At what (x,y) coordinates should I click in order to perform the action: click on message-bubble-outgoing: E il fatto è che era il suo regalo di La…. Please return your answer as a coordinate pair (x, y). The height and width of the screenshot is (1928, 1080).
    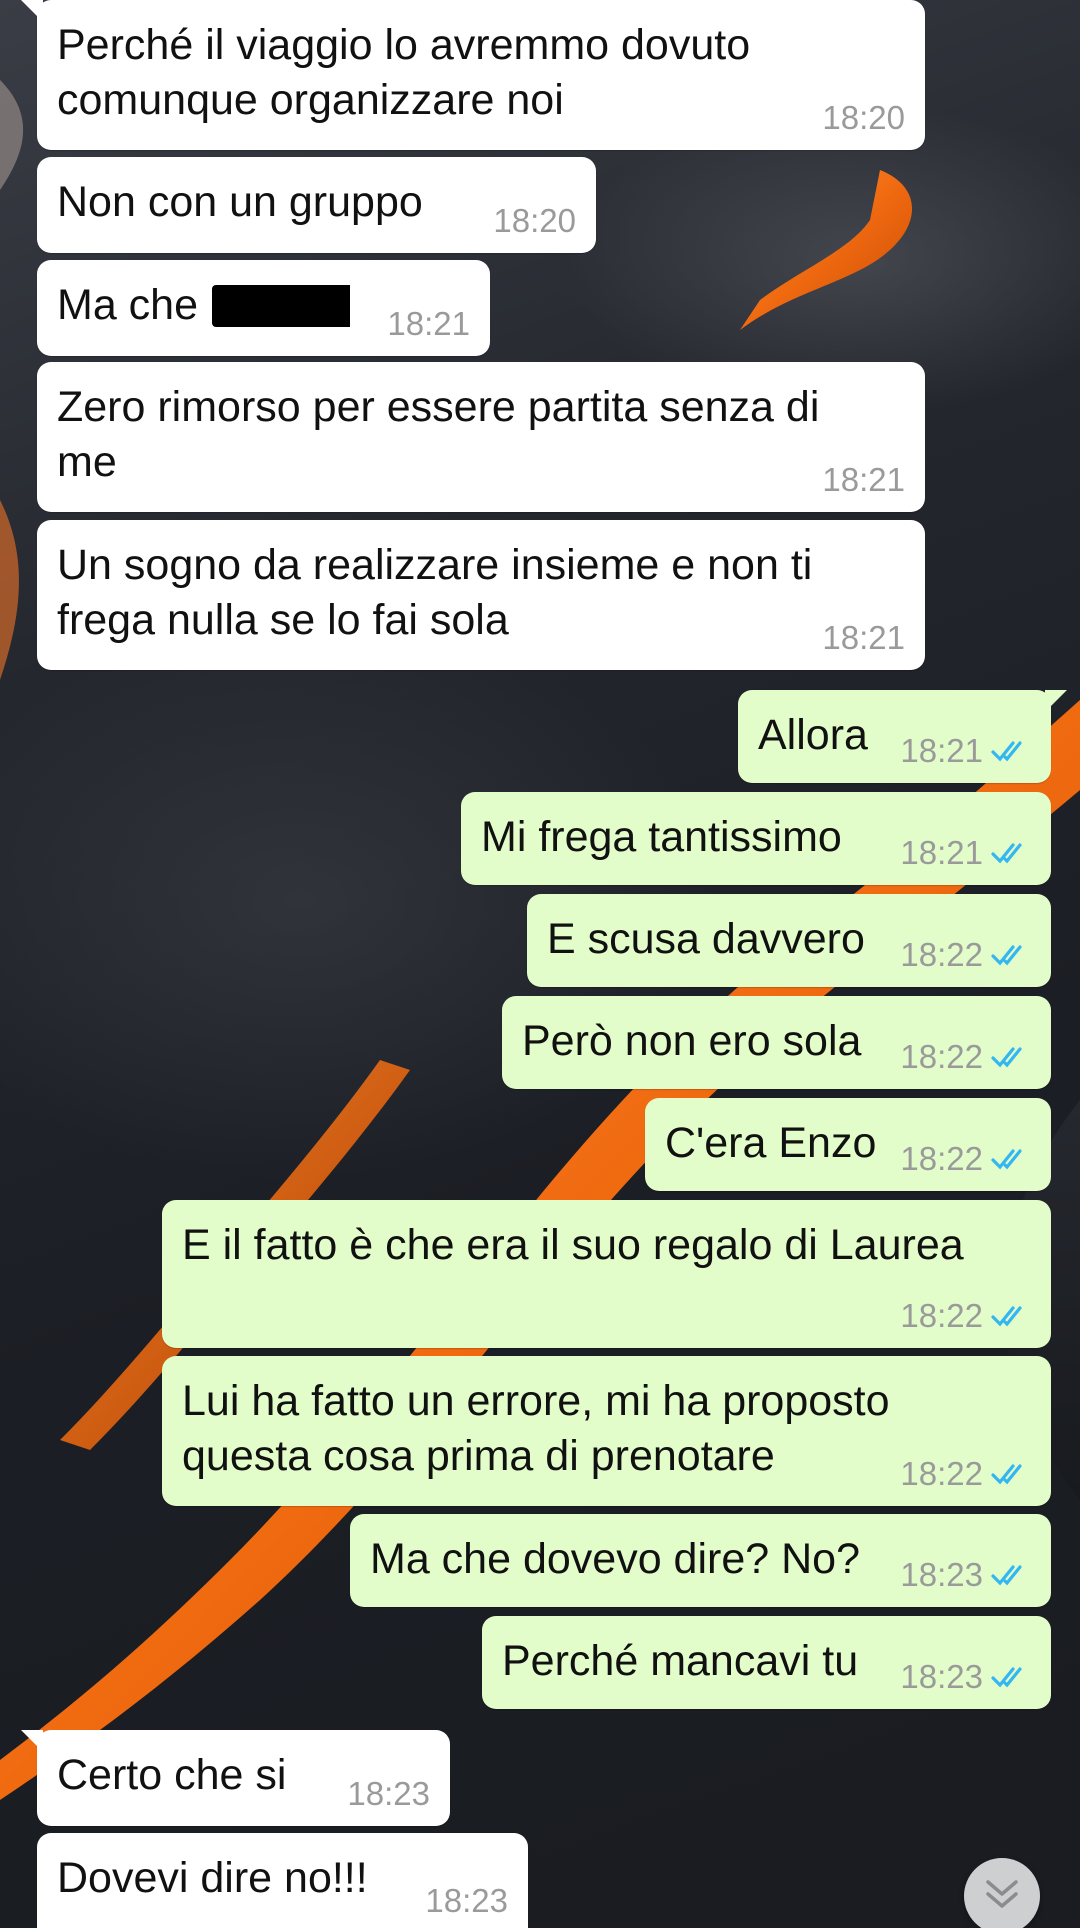
    Looking at the image, I should click on (606, 1274).